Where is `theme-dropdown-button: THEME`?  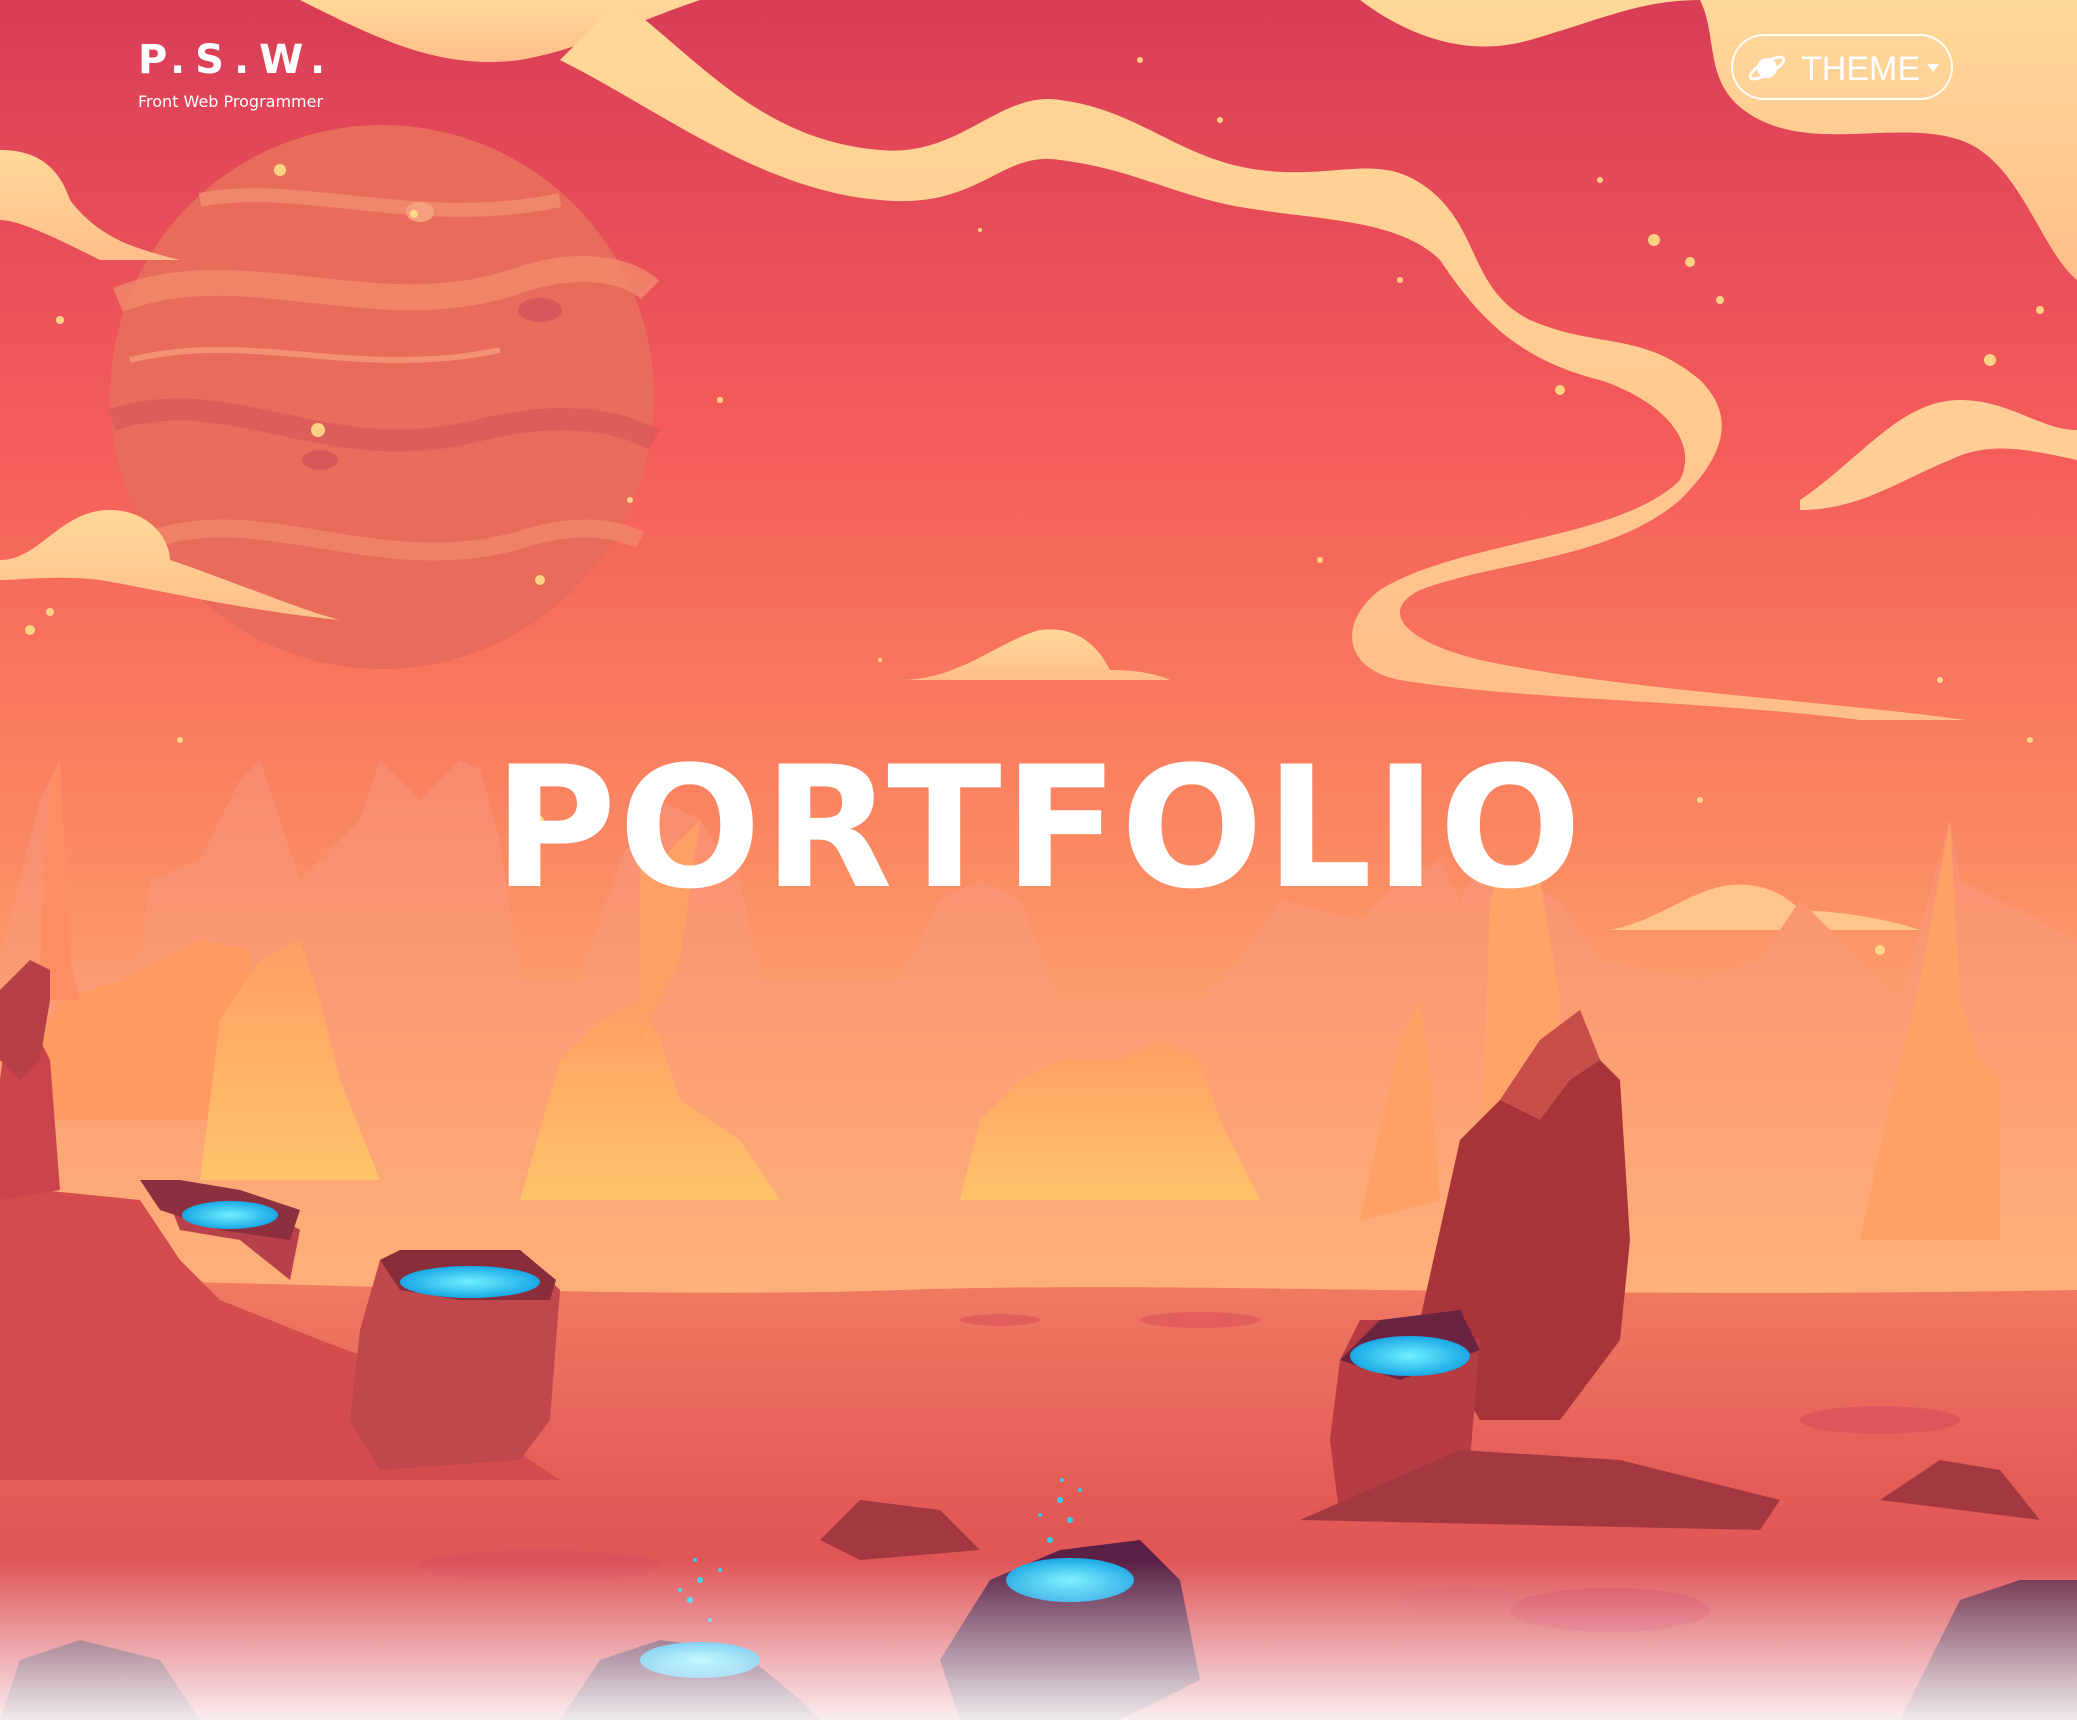 theme-dropdown-button: THEME is located at coordinates (1842, 67).